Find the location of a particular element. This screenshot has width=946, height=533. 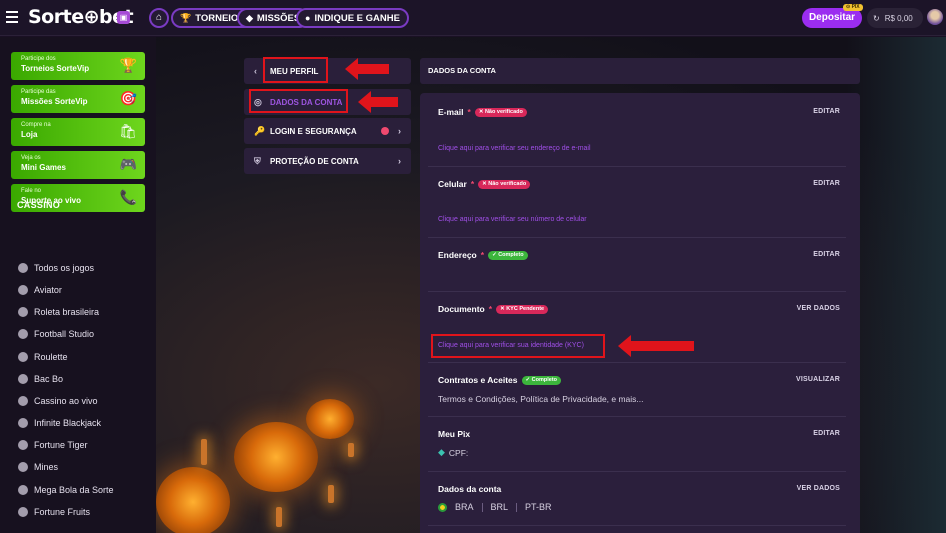

phone-row-title: Celular * ✕ Não verificado is located at coordinates (484, 184).